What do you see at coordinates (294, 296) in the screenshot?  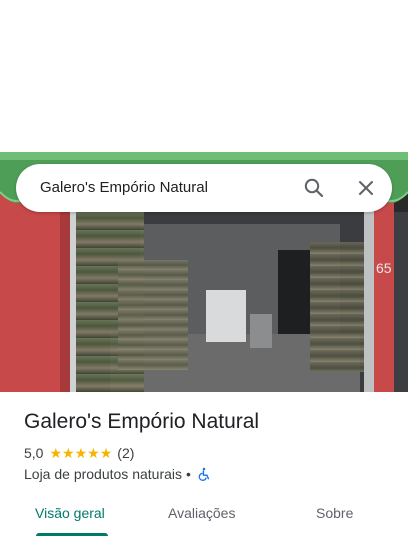 I see `photo-doorway` at bounding box center [294, 296].